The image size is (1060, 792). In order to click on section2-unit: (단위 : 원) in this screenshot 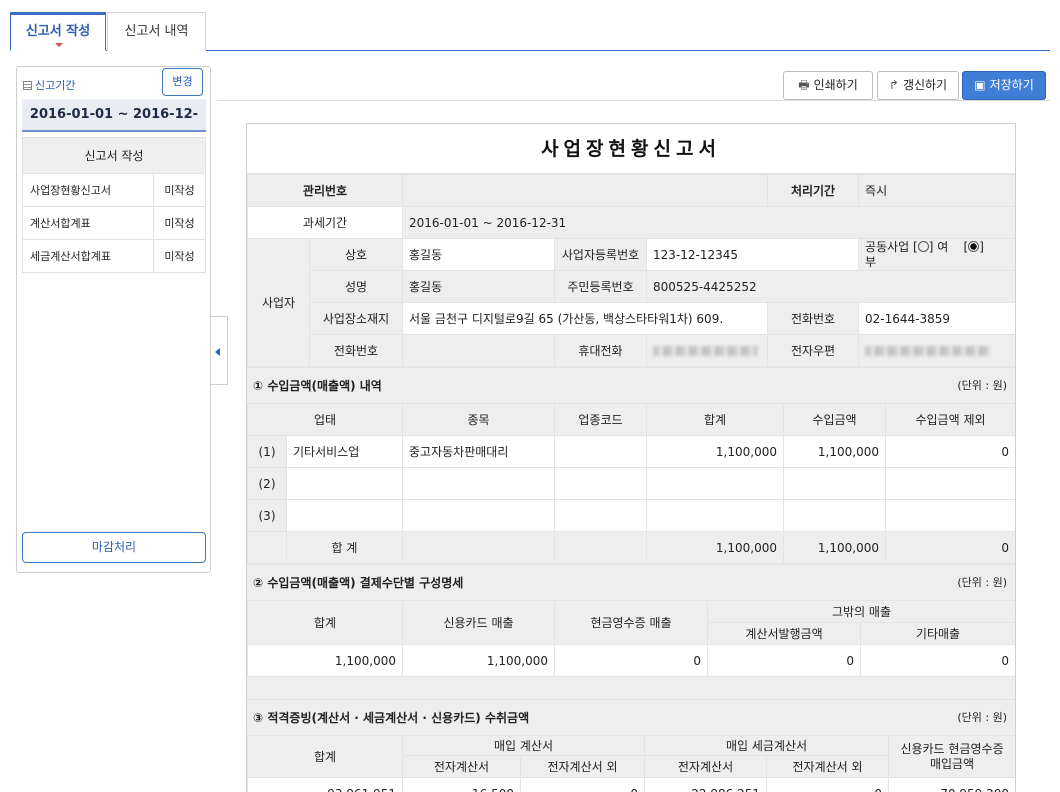, I will do `click(982, 582)`.